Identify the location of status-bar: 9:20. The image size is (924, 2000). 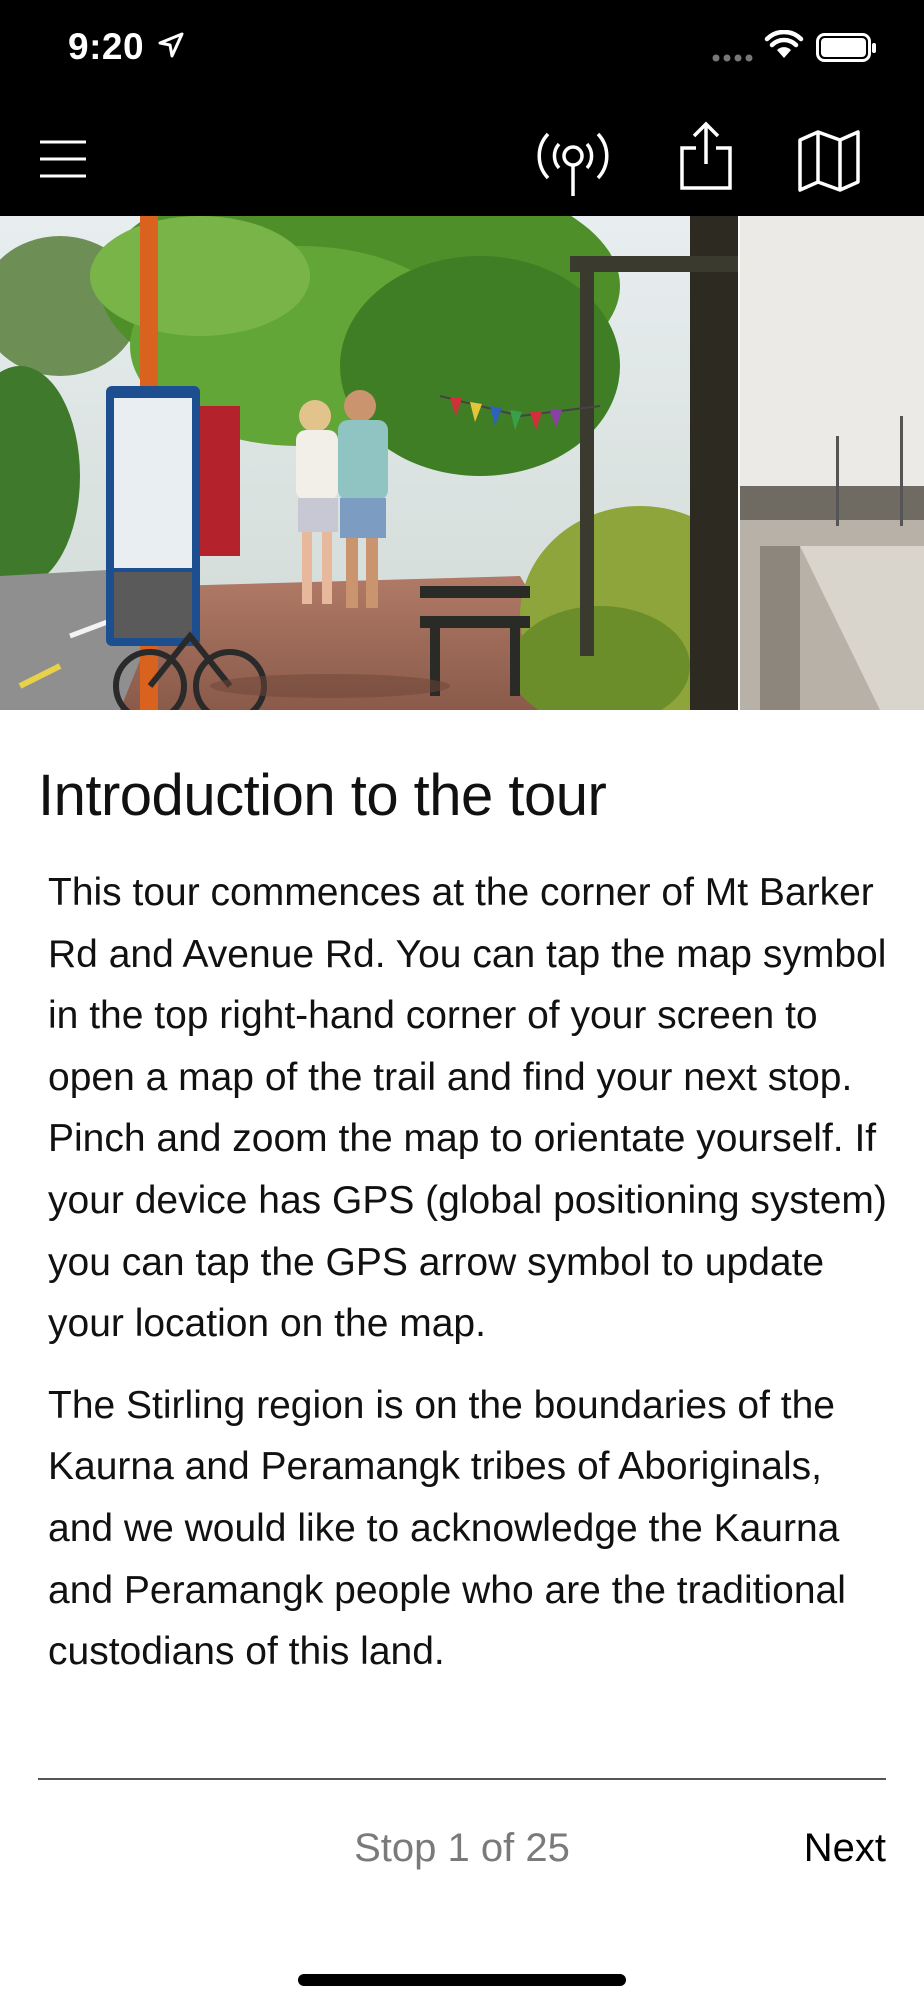
(462, 50).